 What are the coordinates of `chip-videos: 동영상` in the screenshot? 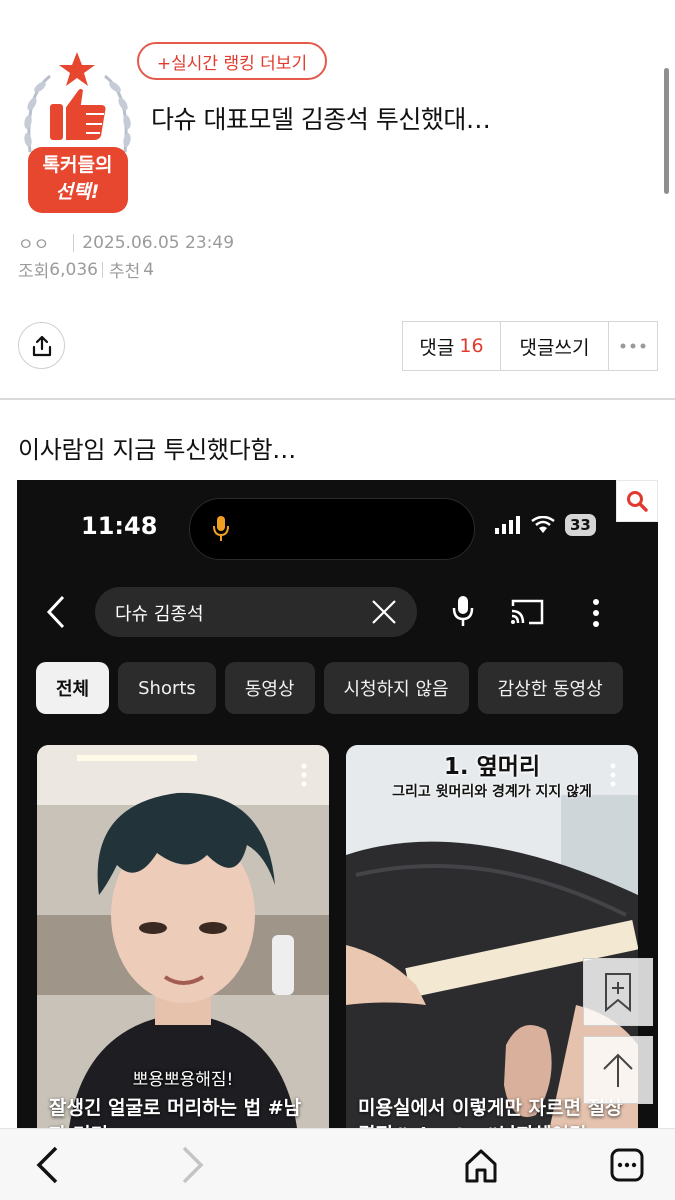 It's located at (269, 688).